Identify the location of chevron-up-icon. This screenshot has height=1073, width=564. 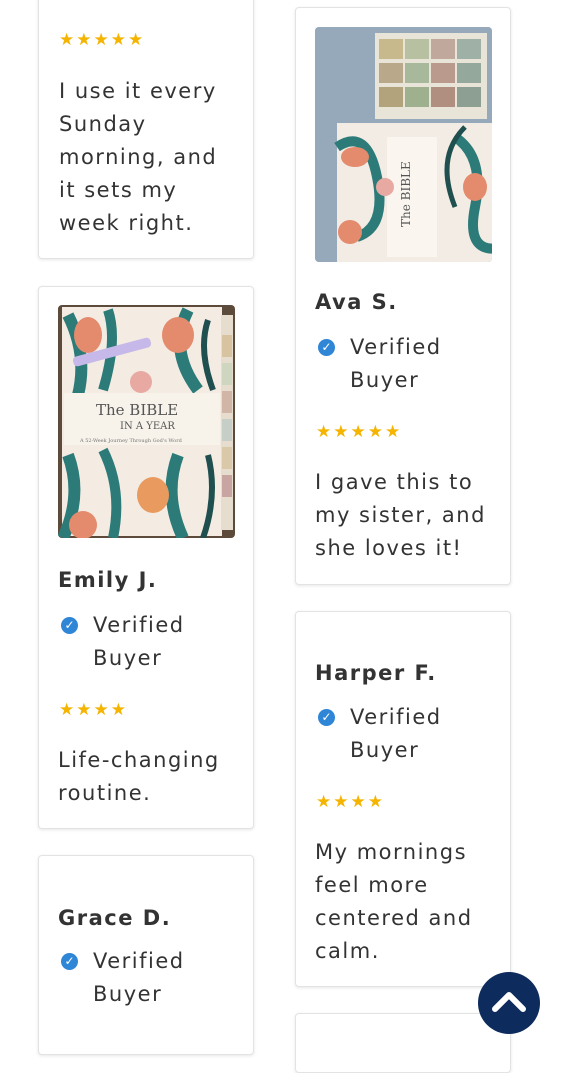
(509, 1002).